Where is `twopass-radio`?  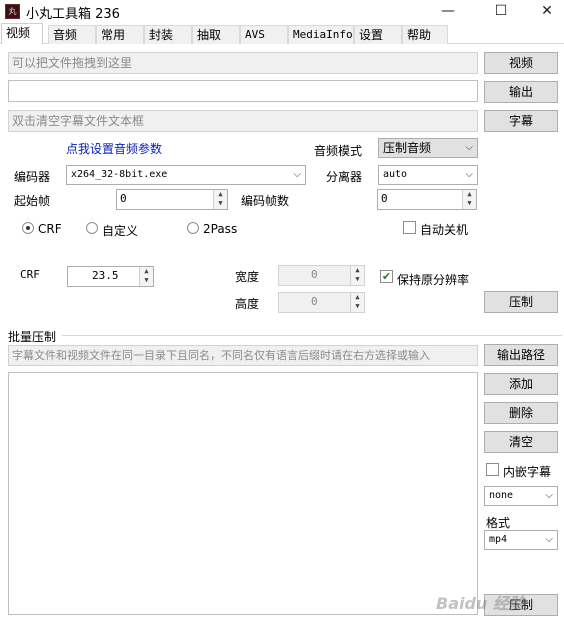 twopass-radio is located at coordinates (193, 228).